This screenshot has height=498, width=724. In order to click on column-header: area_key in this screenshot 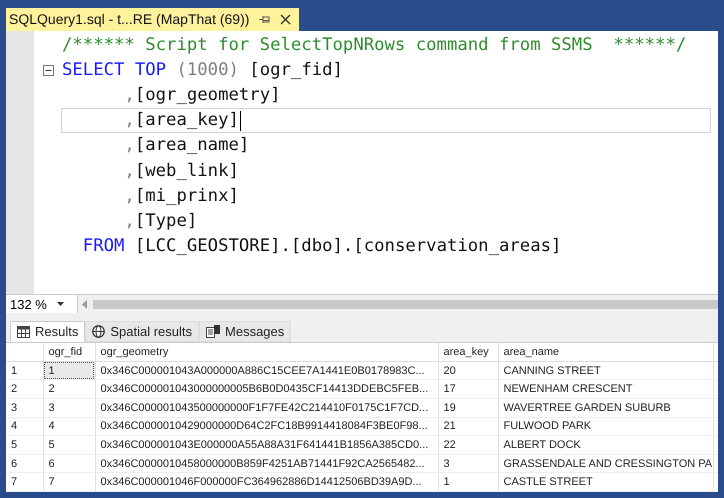, I will do `click(468, 352)`.